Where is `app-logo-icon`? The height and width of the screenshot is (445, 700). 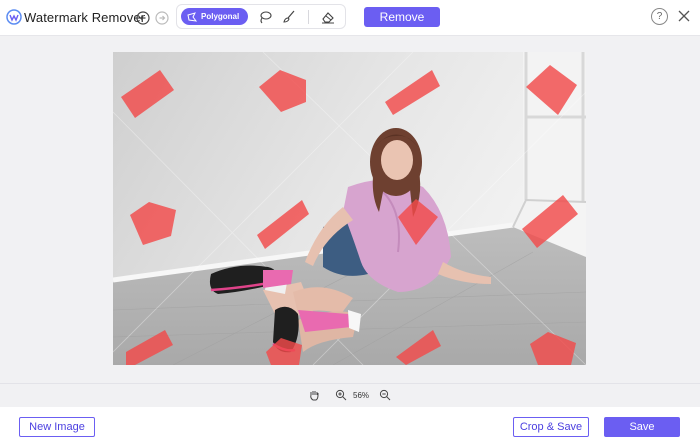 app-logo-icon is located at coordinates (14, 17).